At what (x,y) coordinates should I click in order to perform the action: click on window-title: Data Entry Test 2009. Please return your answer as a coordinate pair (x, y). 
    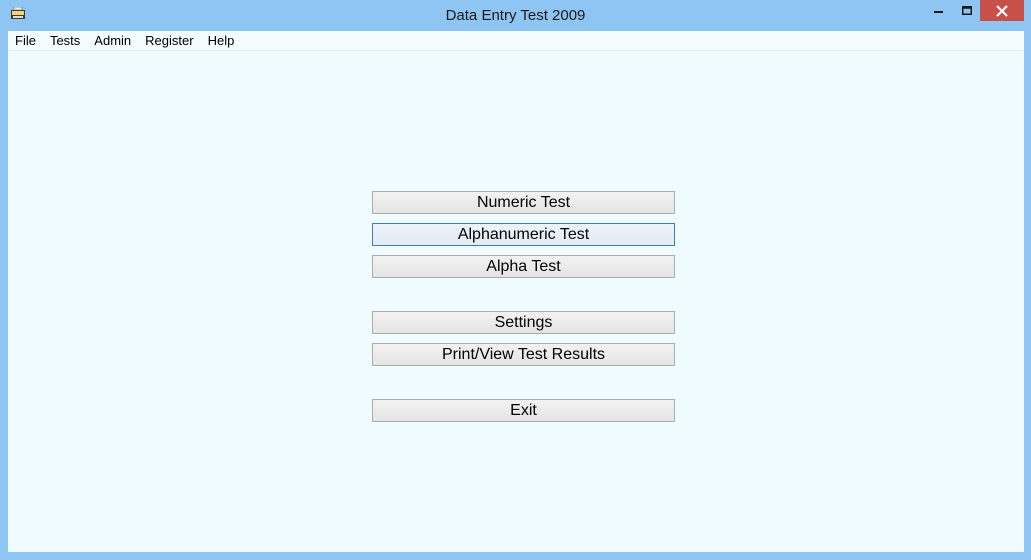
    Looking at the image, I should click on (515, 15).